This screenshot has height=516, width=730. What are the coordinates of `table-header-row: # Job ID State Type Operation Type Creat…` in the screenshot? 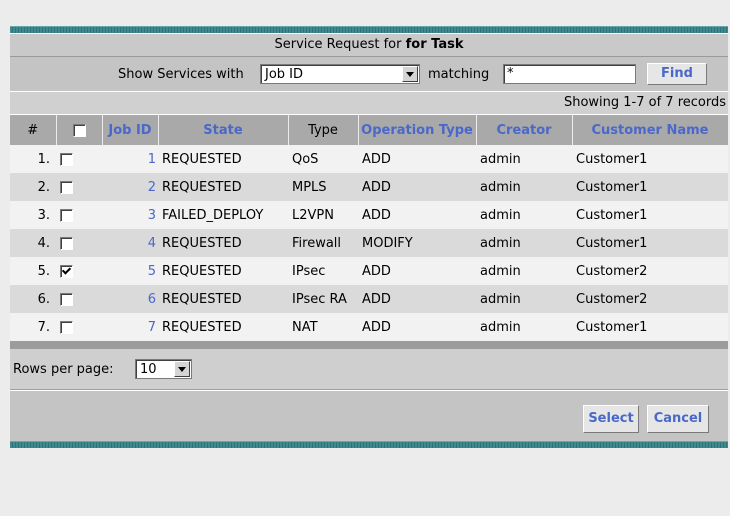 It's located at (369, 130).